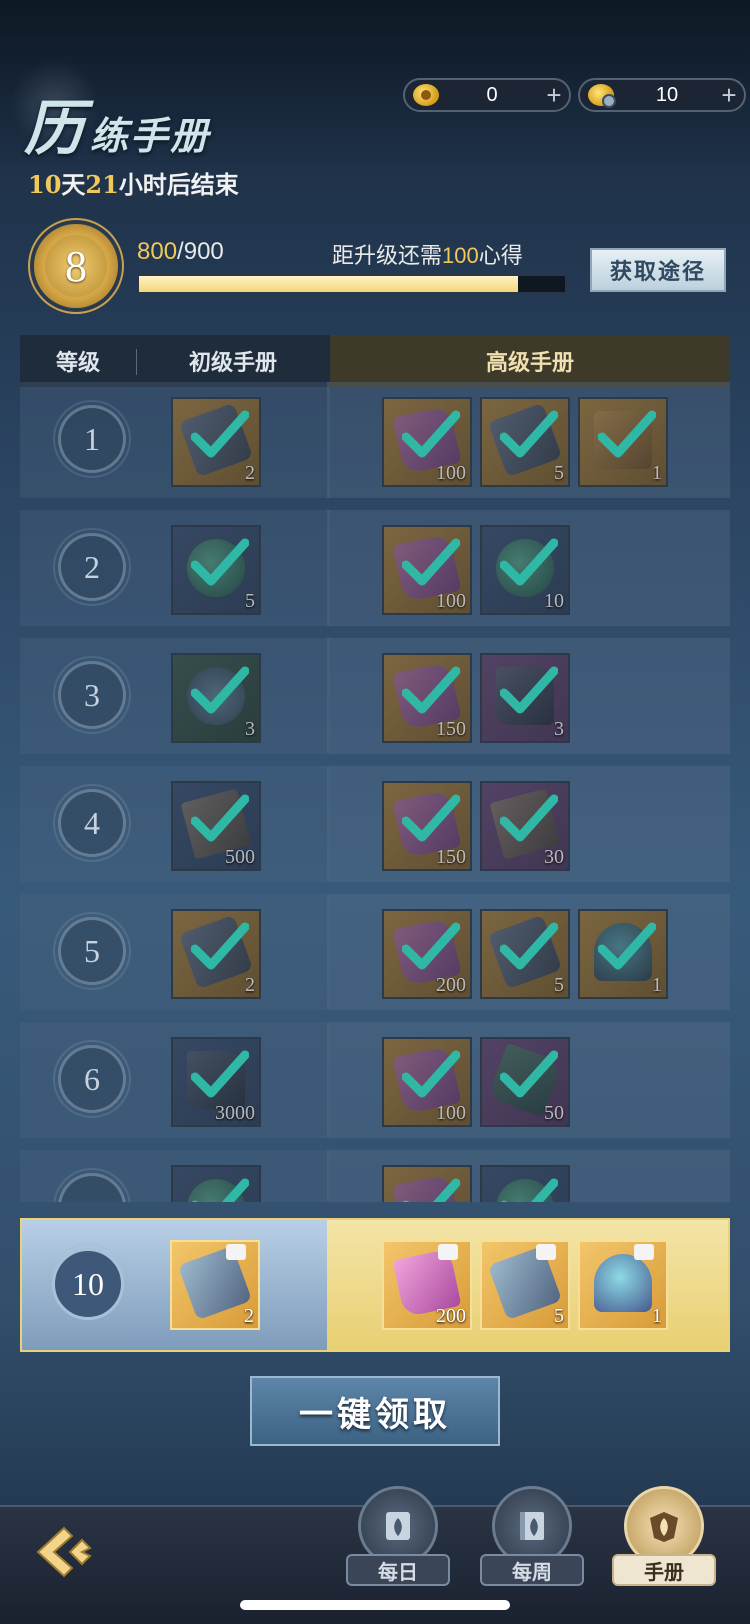  Describe the element at coordinates (328, 284) in the screenshot. I see `experience-progress-fill` at that location.